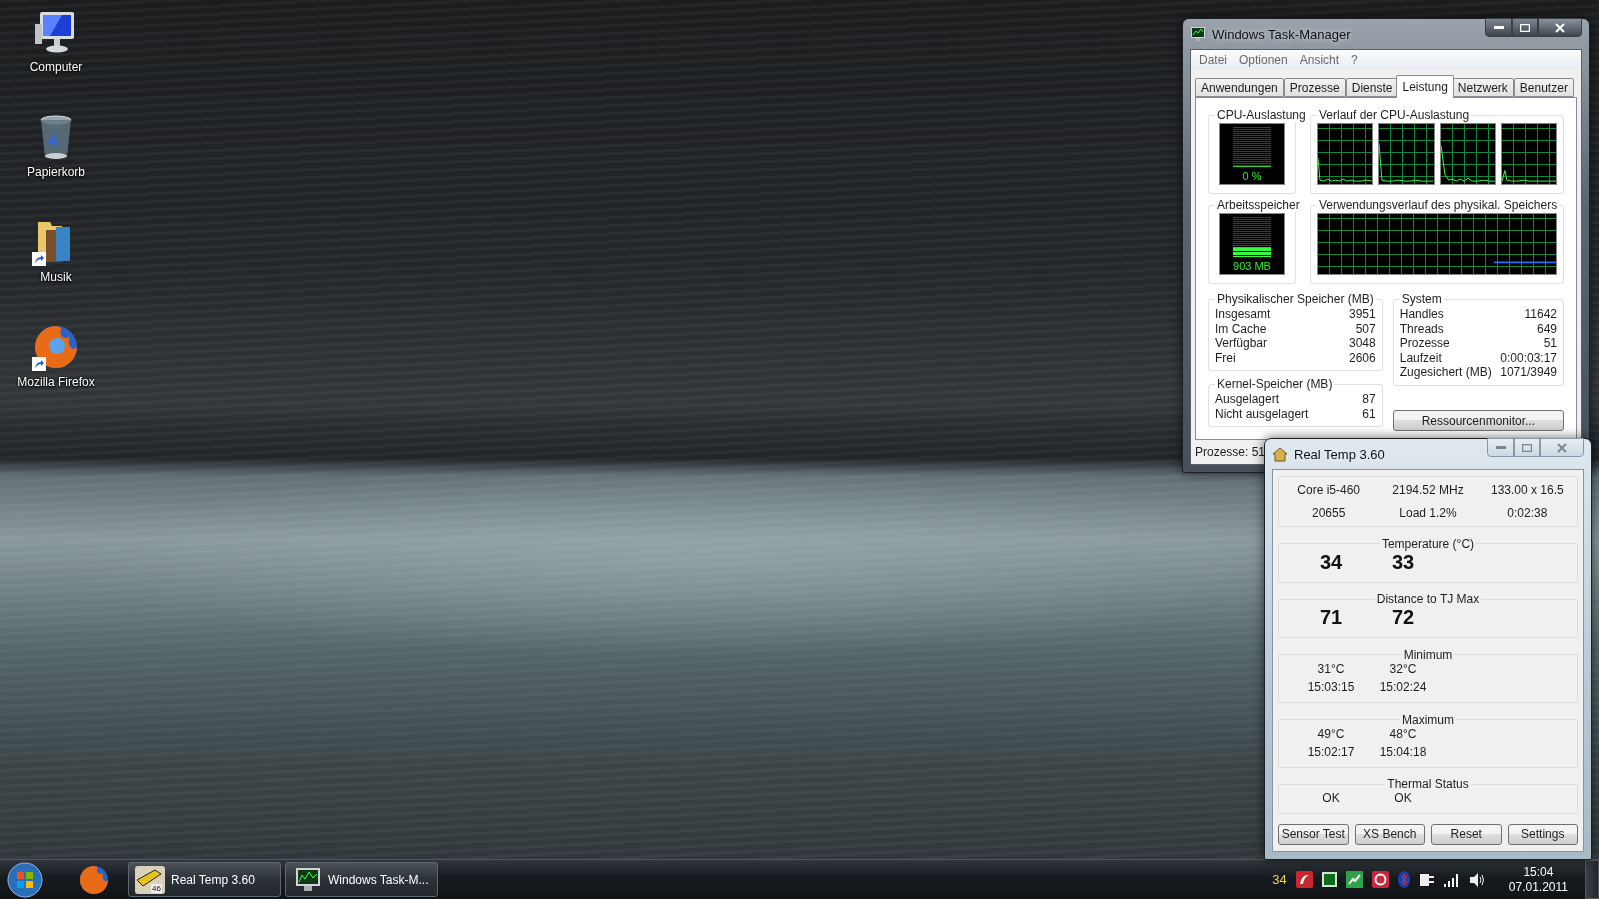  Describe the element at coordinates (56, 67) in the screenshot. I see `desktop-icon-label: Computer` at that location.